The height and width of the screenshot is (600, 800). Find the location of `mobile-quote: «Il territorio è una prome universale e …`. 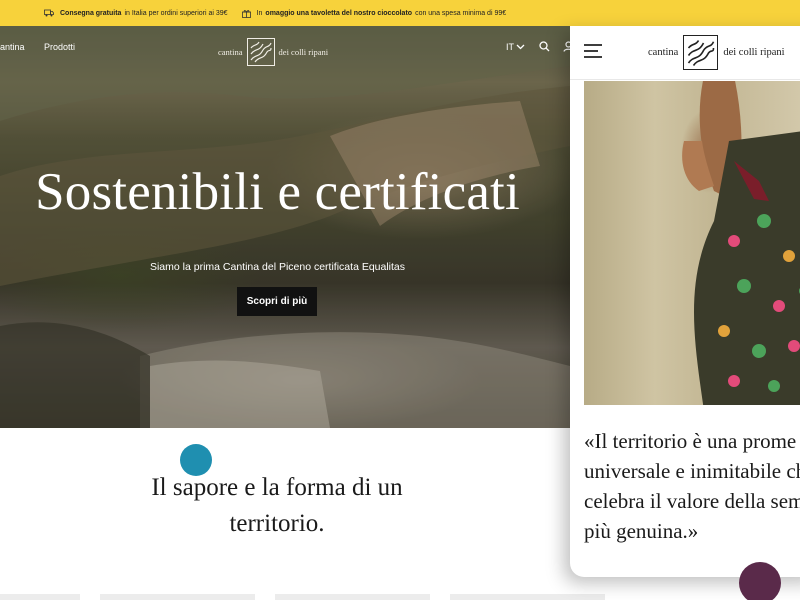

mobile-quote: «Il territorio è una prome universale e … is located at coordinates (692, 486).